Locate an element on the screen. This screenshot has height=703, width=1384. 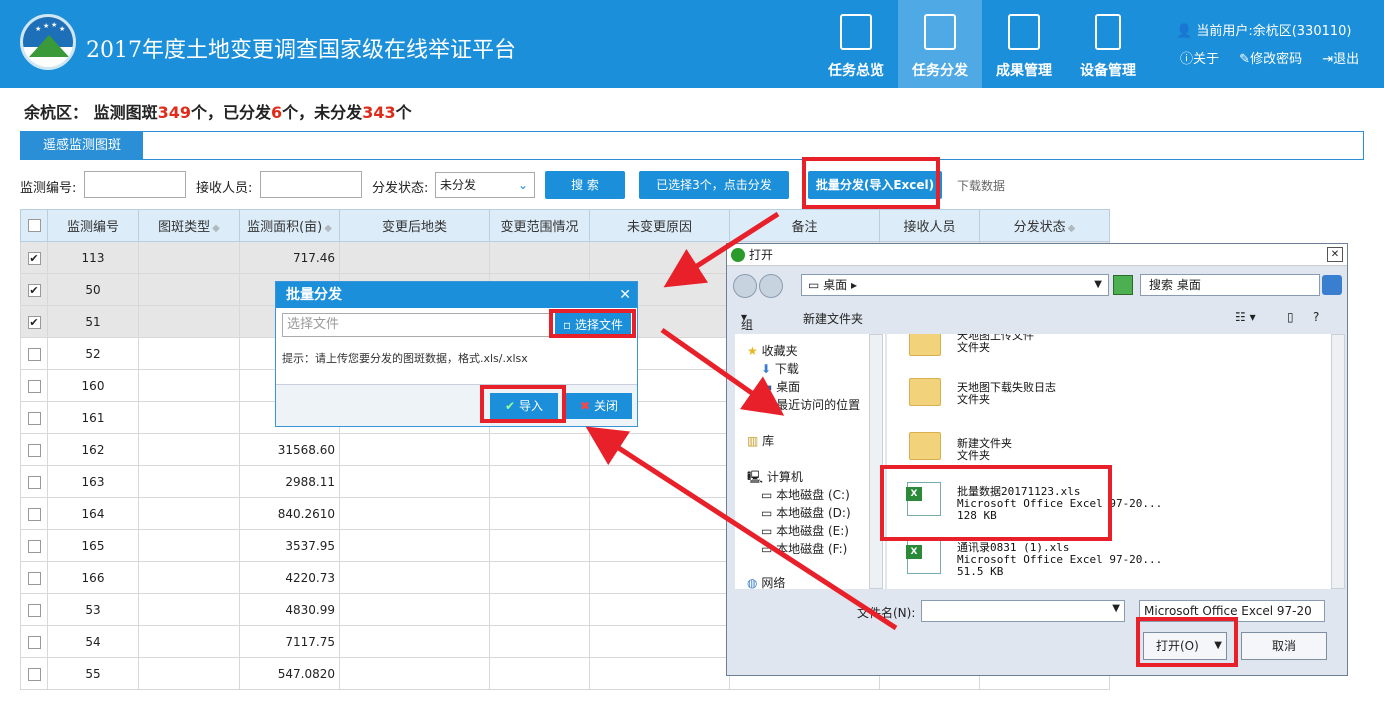
annotation-arrows is located at coordinates (741, 421).